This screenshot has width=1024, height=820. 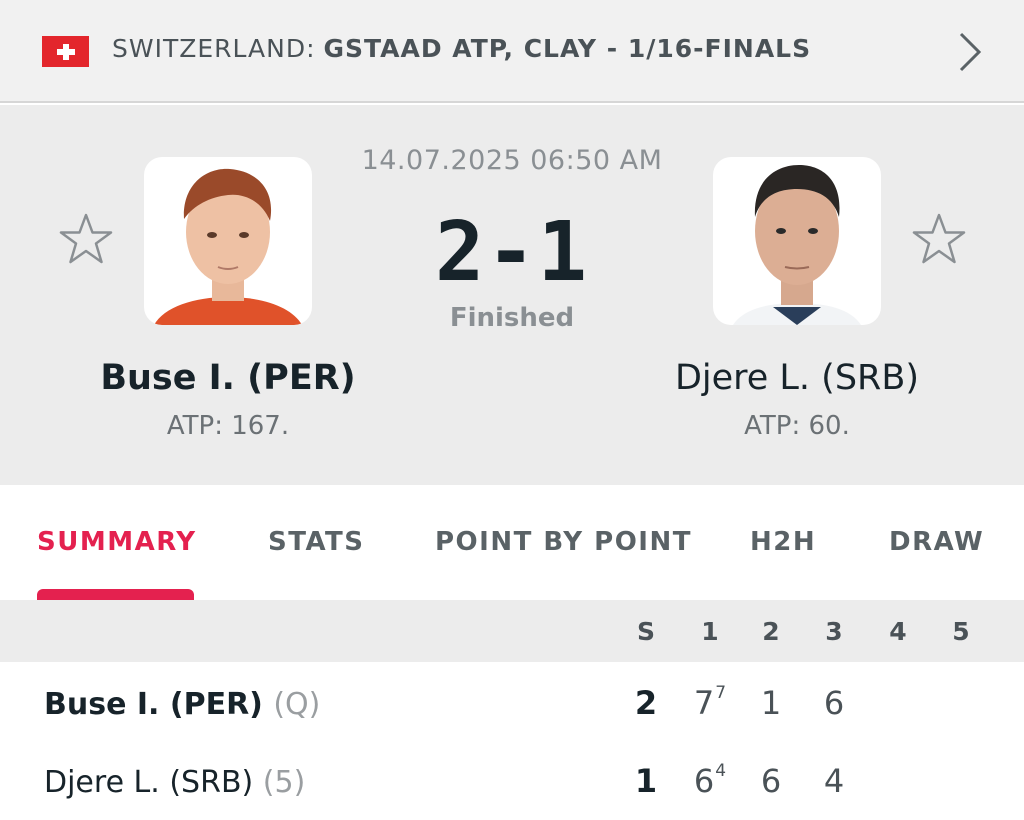 I want to click on chevron-right-icon, so click(x=970, y=52).